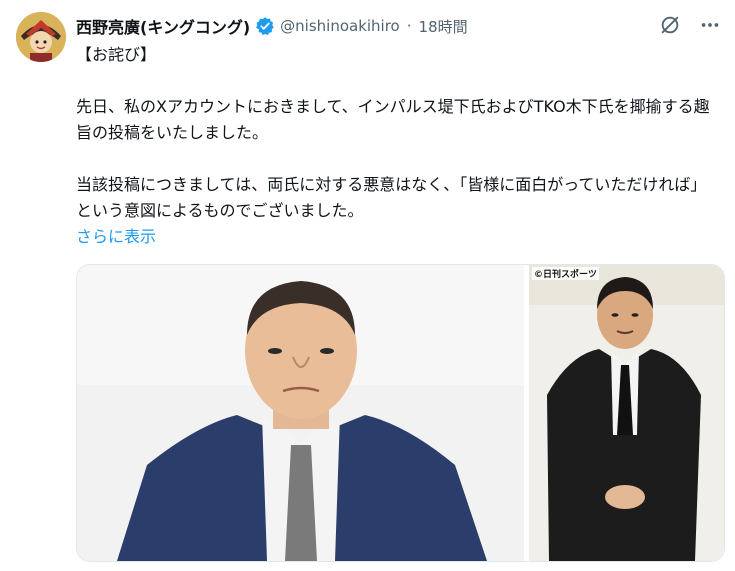  Describe the element at coordinates (340, 26) in the screenshot. I see `author-handle: @nishinoakihiro` at that location.